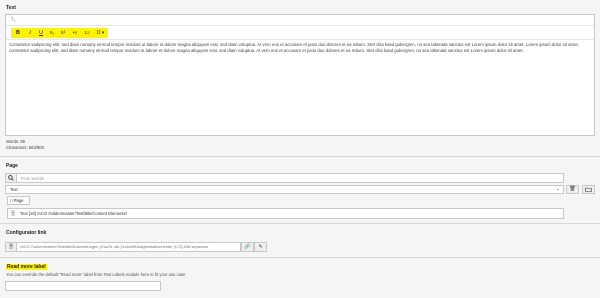 Image resolution: width=600 pixels, height=298 pixels. I want to click on clear-format-icon: Tₓ, so click(13, 20).